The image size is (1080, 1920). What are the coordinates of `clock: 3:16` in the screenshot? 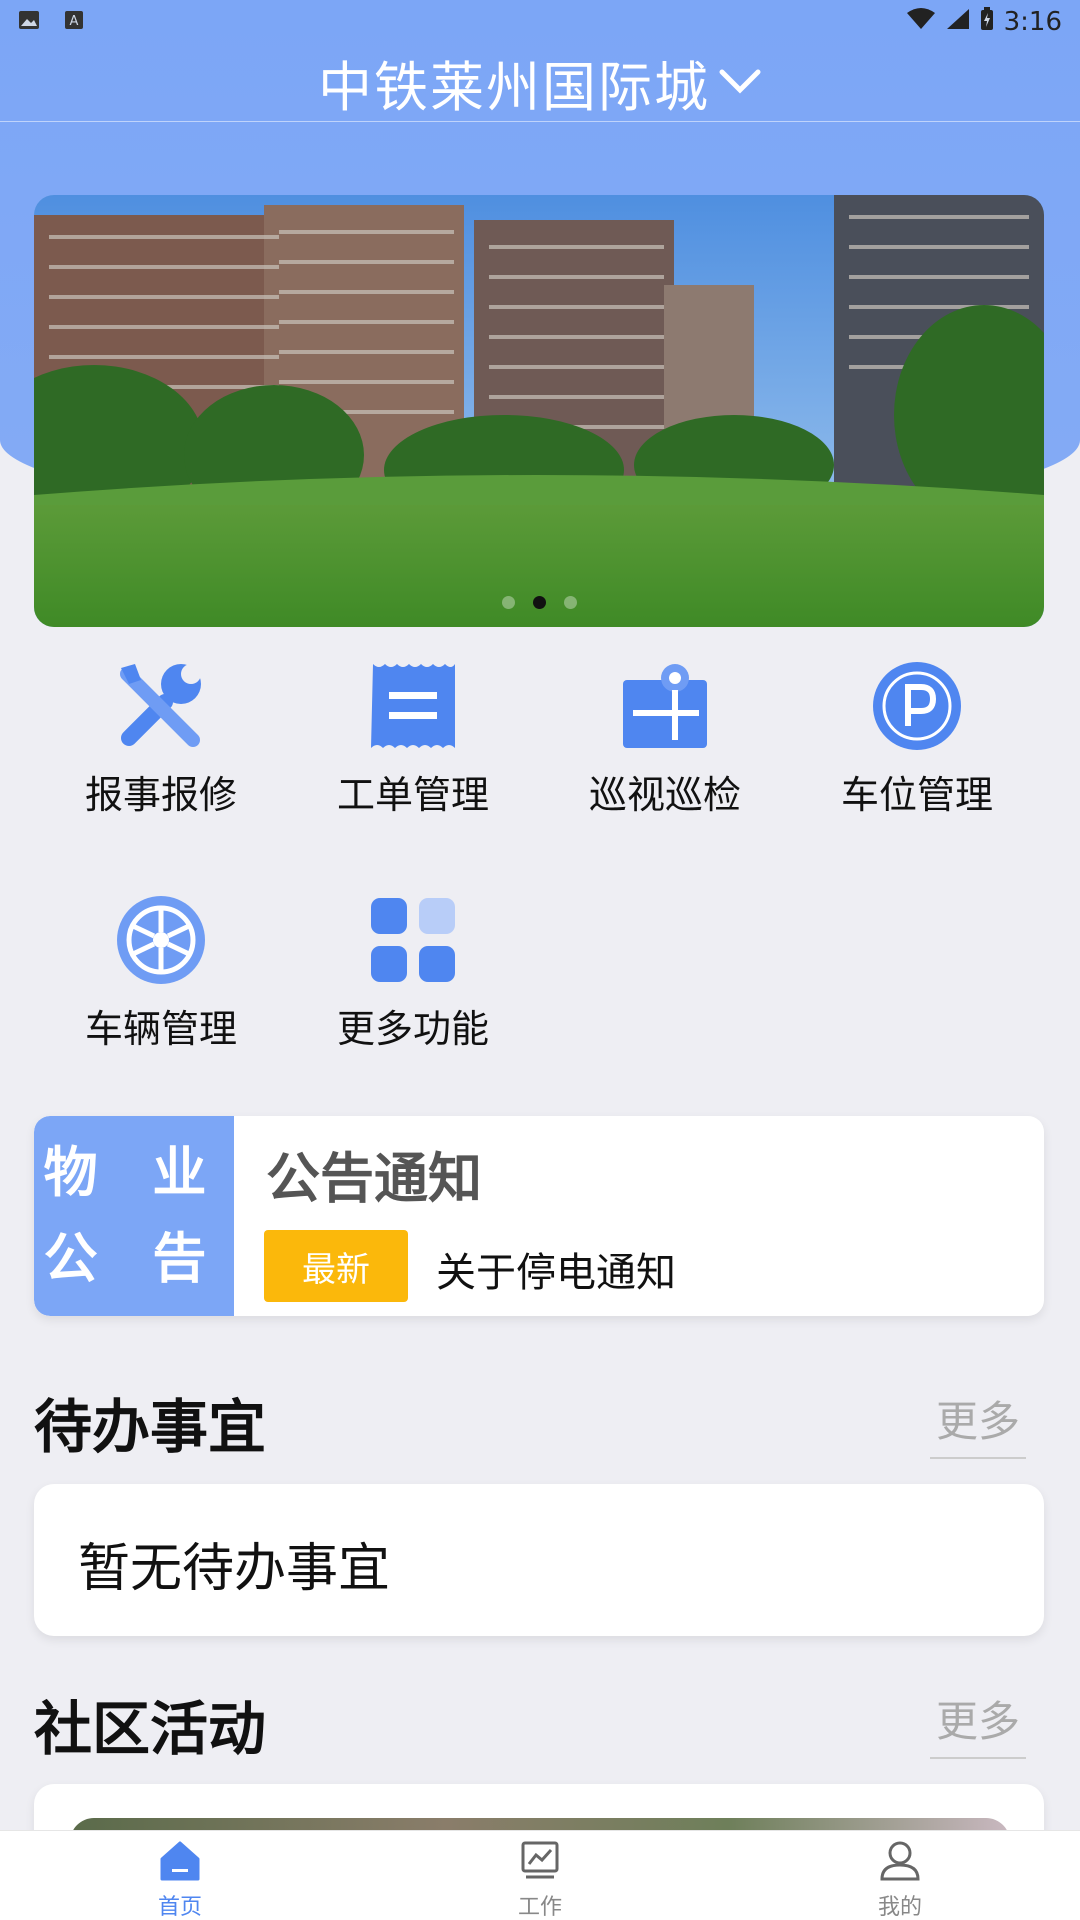 It's located at (1032, 22).